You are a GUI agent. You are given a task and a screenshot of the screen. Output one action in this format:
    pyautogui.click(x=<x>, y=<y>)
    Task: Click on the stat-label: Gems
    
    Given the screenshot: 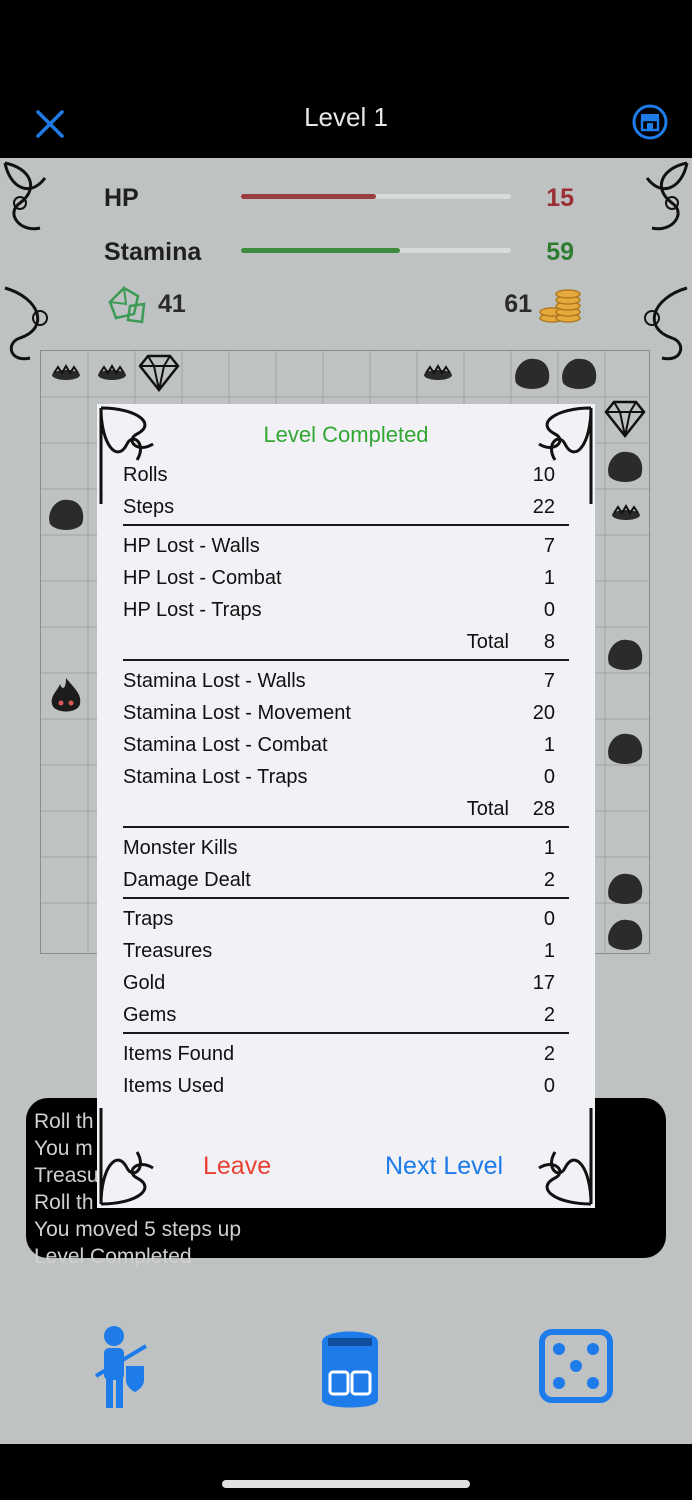 What is the action you would take?
    pyautogui.click(x=150, y=1015)
    